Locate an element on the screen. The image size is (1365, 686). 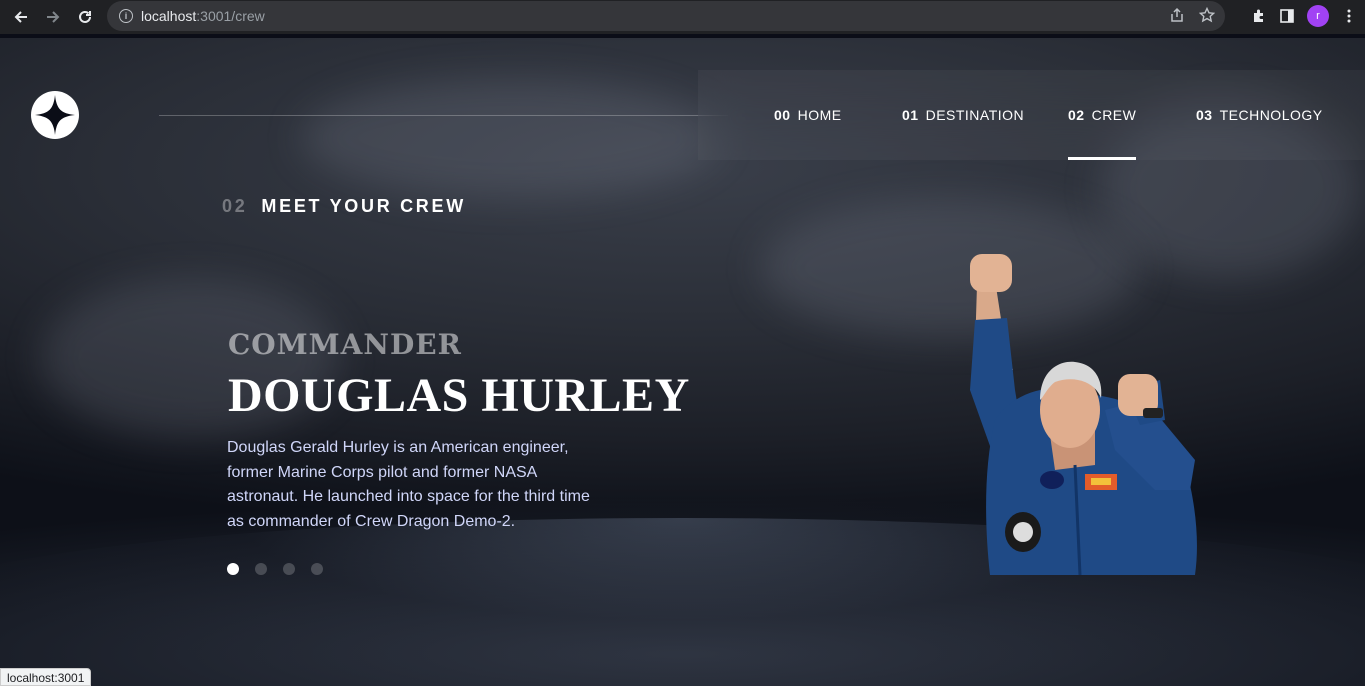
nav-item-number: 03 is located at coordinates (1204, 115).